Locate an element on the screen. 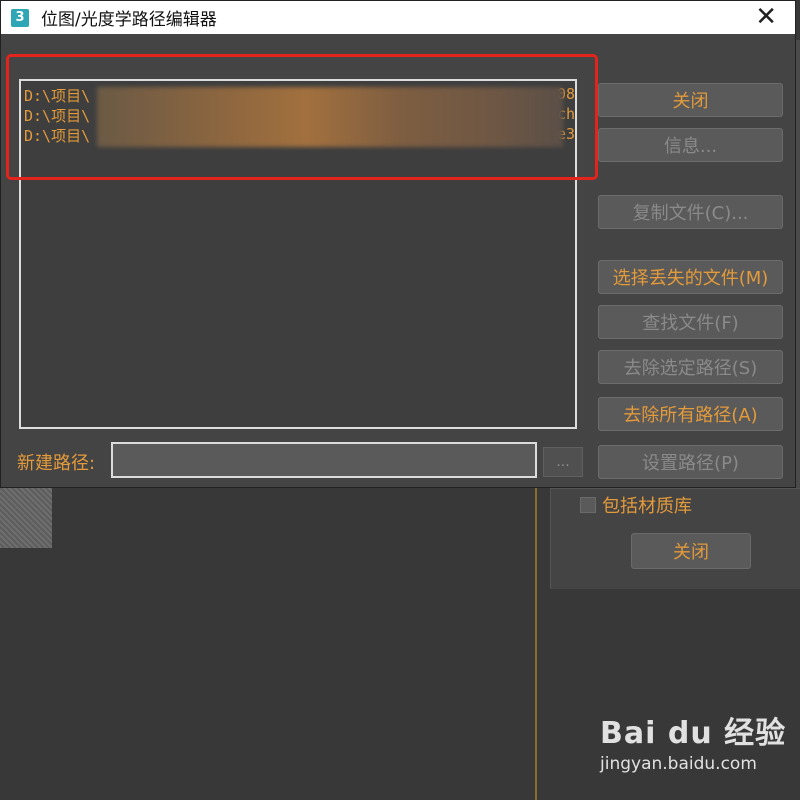  set-path-button: 设置路径(P) is located at coordinates (690, 462).